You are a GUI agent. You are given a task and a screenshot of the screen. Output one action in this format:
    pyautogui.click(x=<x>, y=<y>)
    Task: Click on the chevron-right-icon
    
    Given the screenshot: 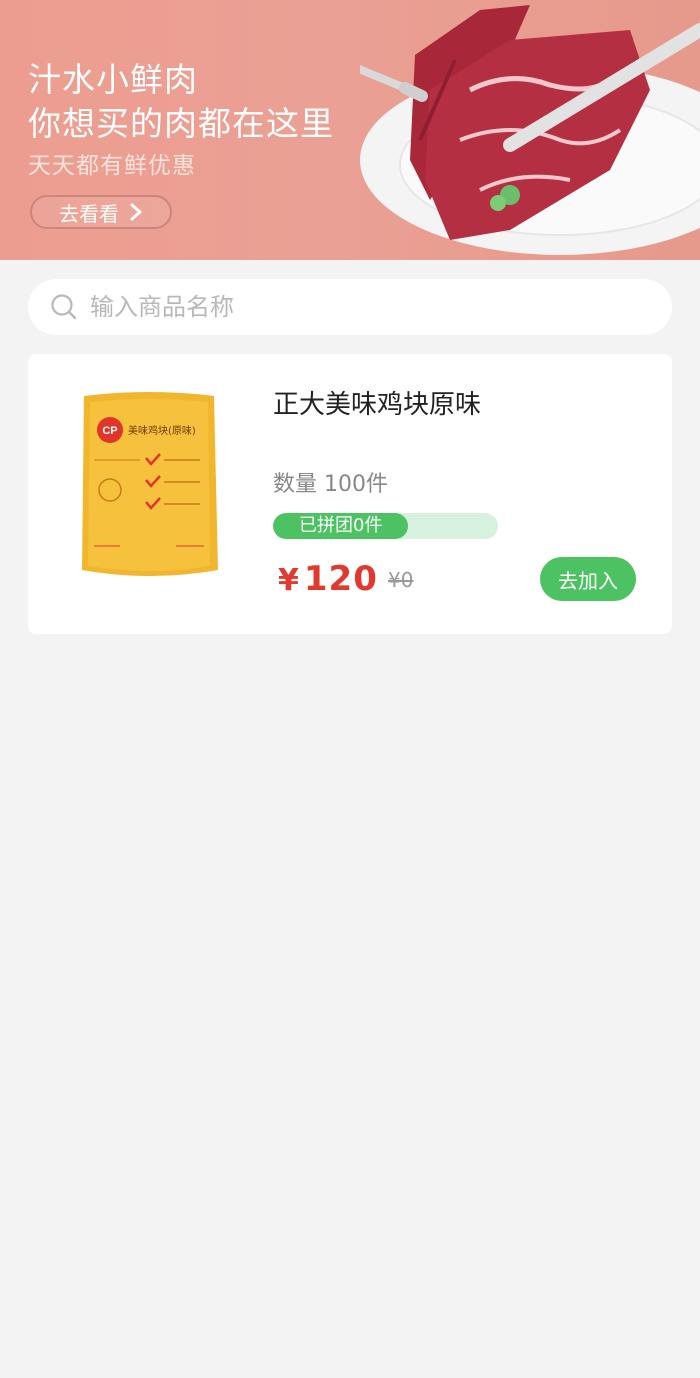 What is the action you would take?
    pyautogui.click(x=136, y=212)
    